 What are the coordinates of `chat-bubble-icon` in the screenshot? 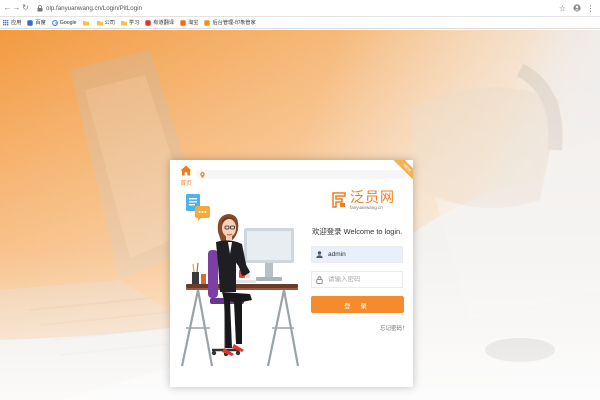 It's located at (202, 213).